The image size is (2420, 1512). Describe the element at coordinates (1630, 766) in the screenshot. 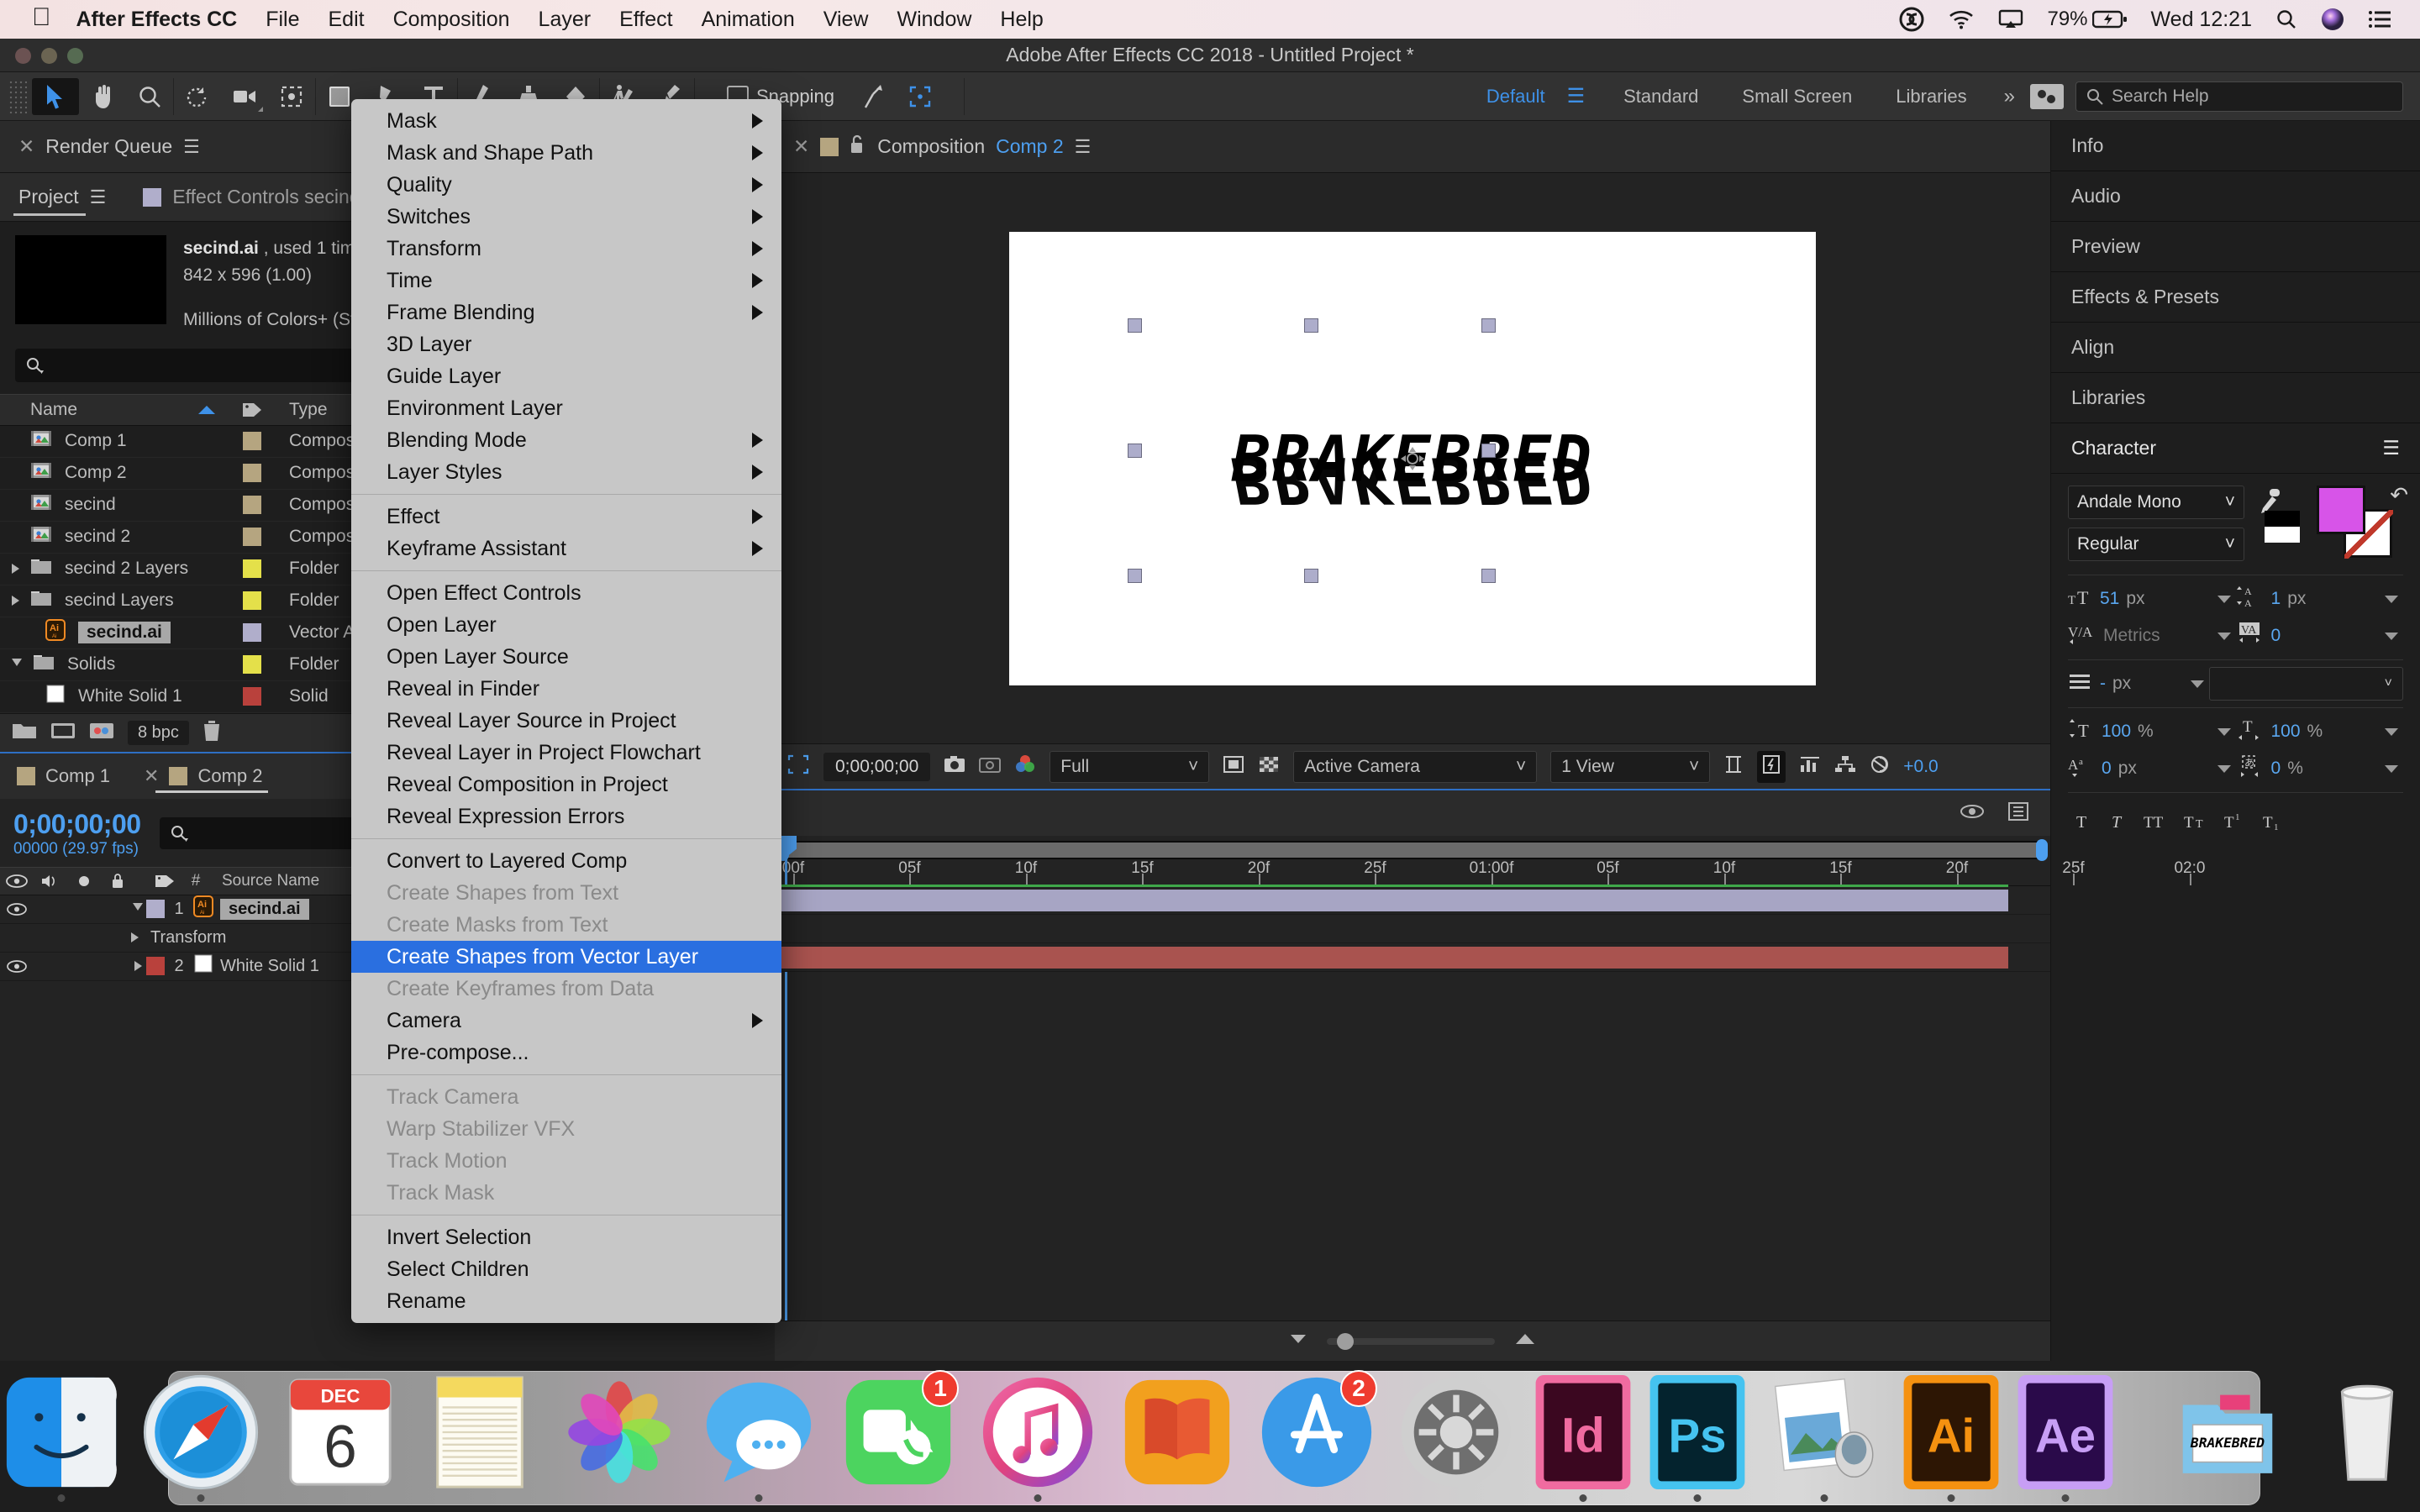

I see `view-layout-select: 1 View ˅` at that location.